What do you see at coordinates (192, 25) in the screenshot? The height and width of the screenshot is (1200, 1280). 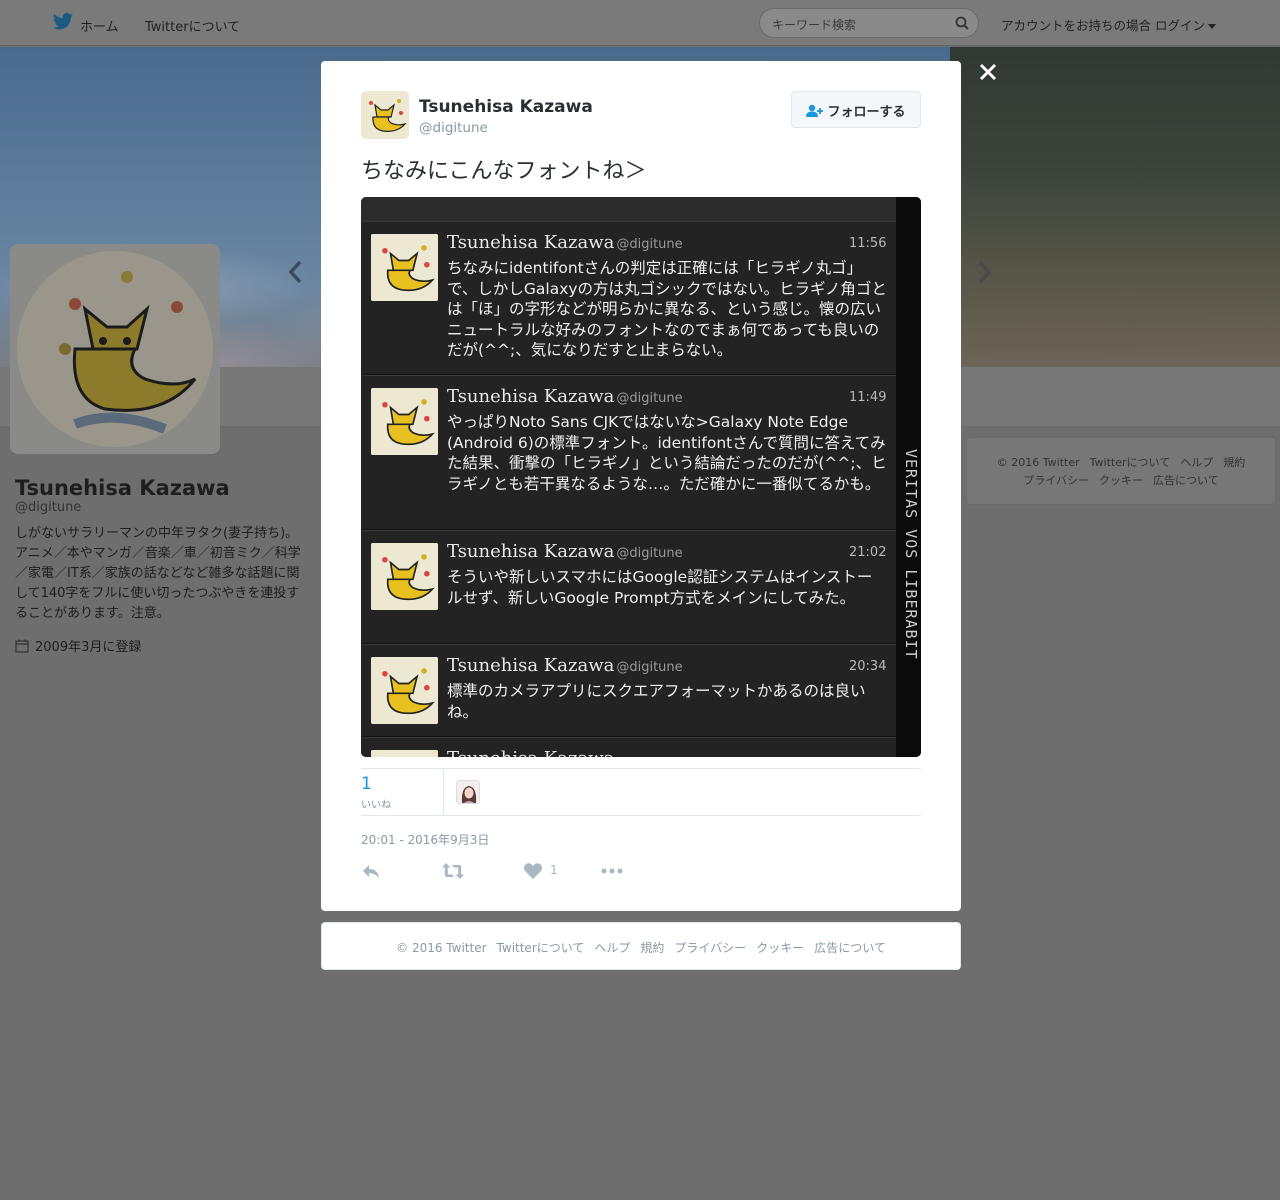 I see `nav-about-link: Twitterについて` at bounding box center [192, 25].